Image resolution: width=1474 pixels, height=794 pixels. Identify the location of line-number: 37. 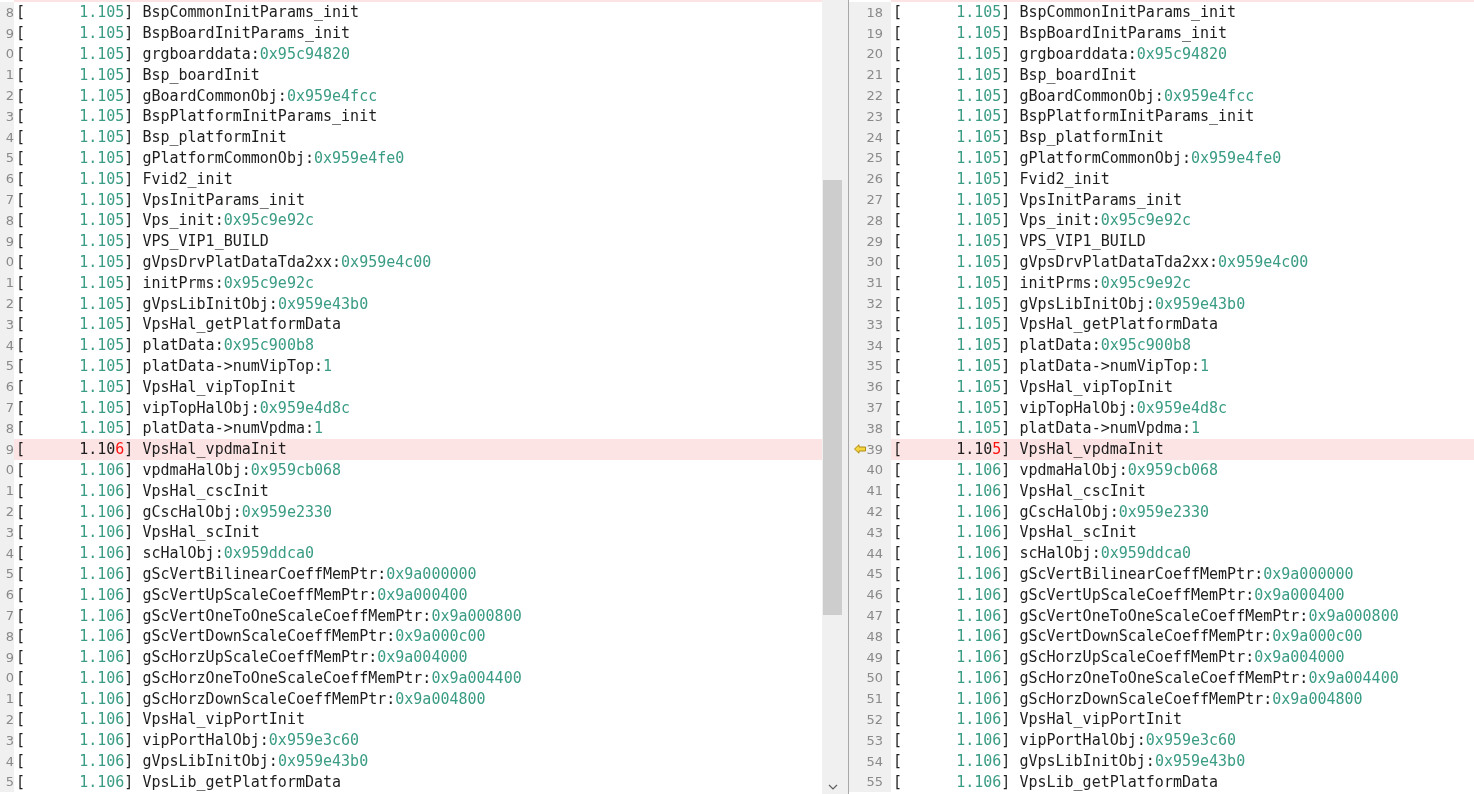
(874, 408).